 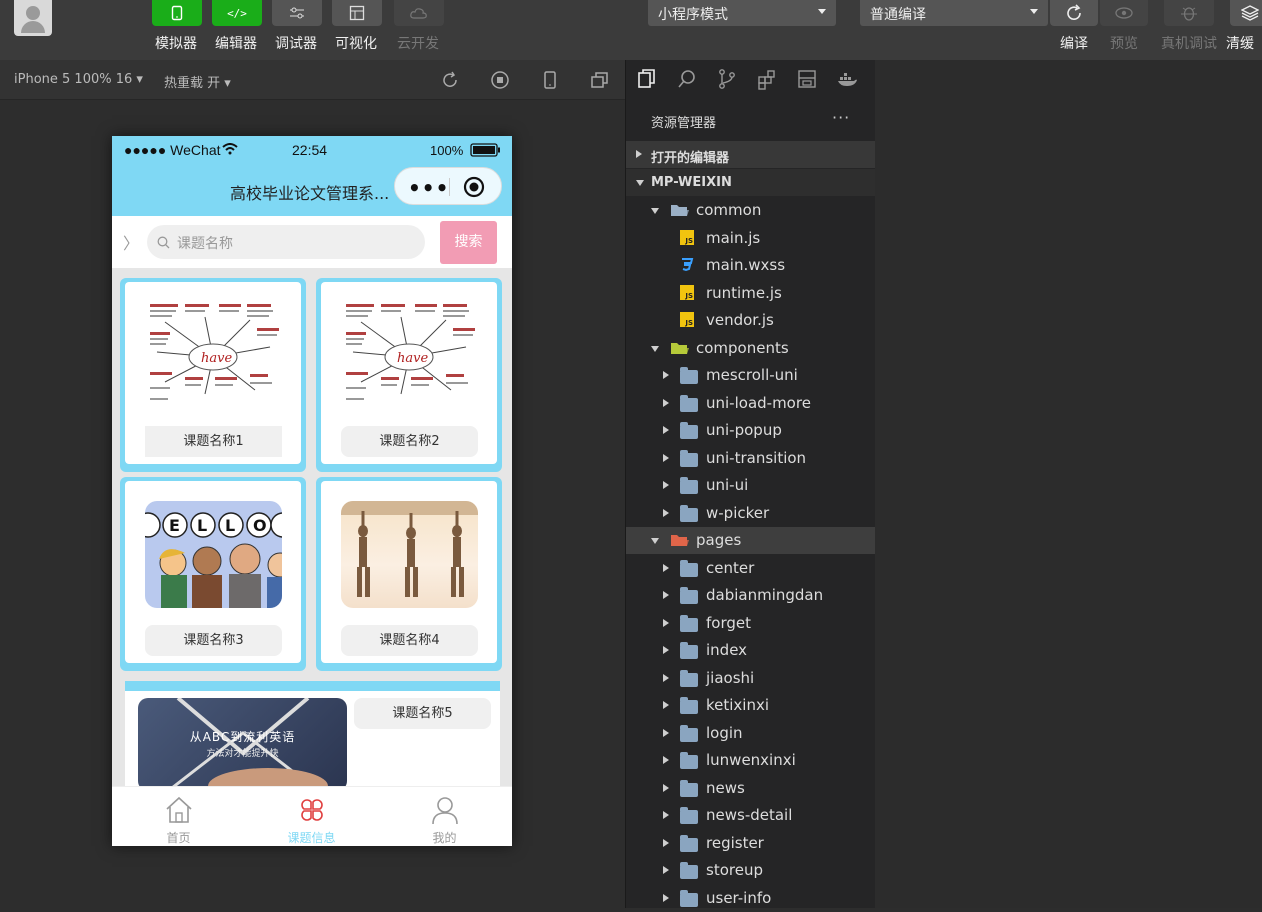 I want to click on tree-item: register, so click(x=751, y=843).